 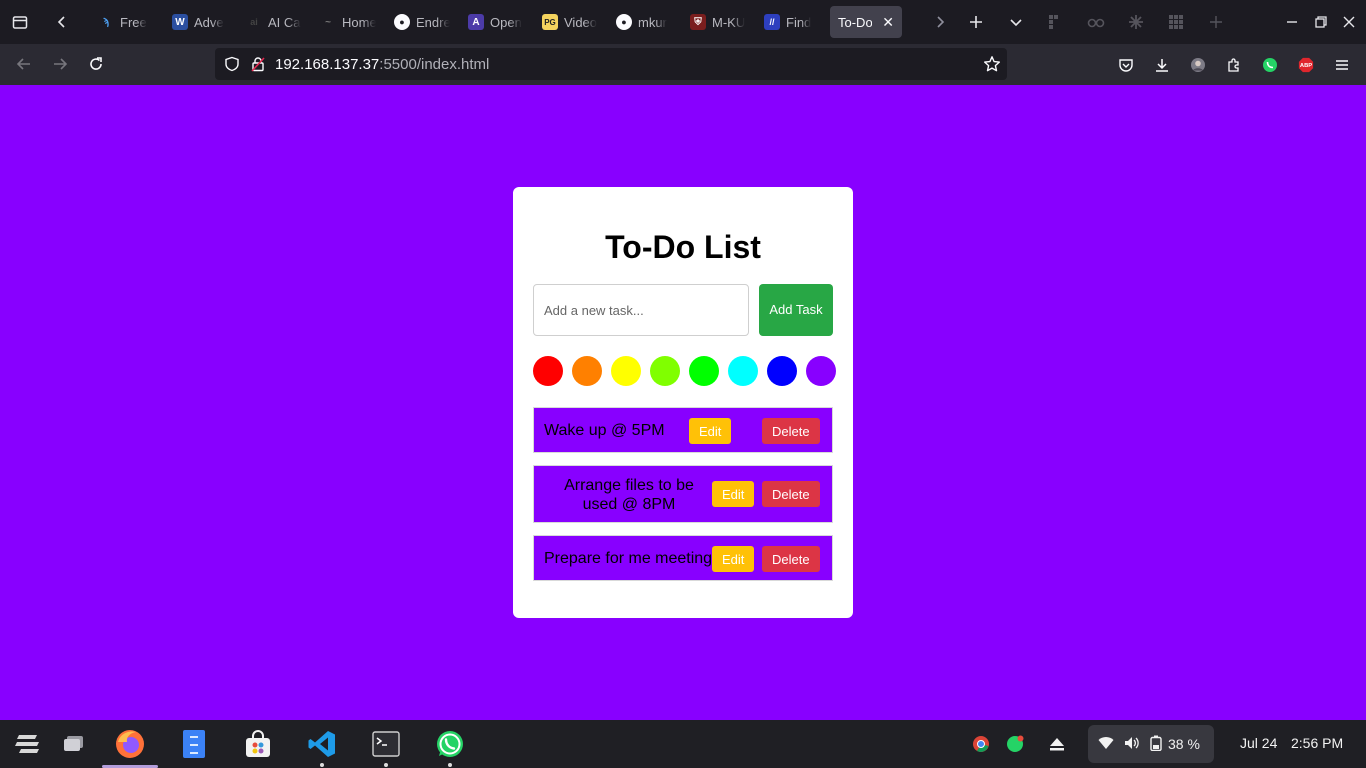 I want to click on whatsapp-tray-icon, so click(x=1015, y=746).